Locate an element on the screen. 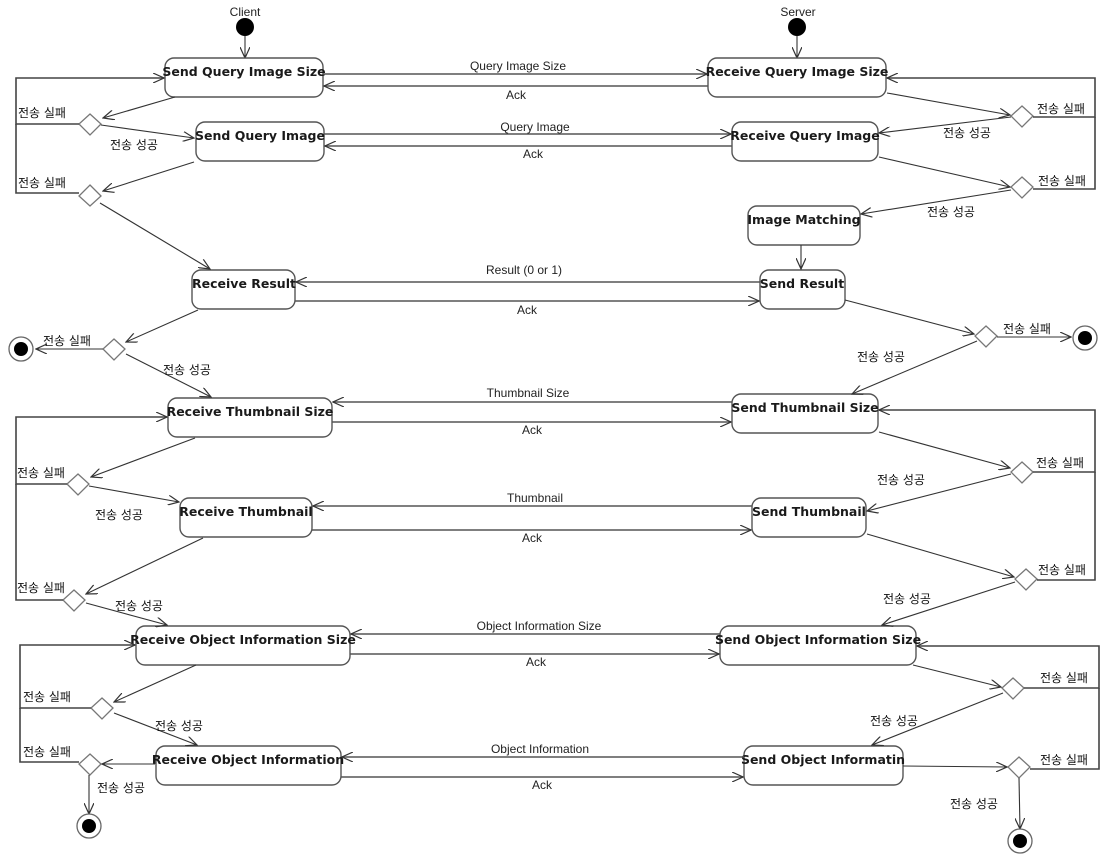  svg-text: Send Thumbnail is located at coordinates (809, 511).